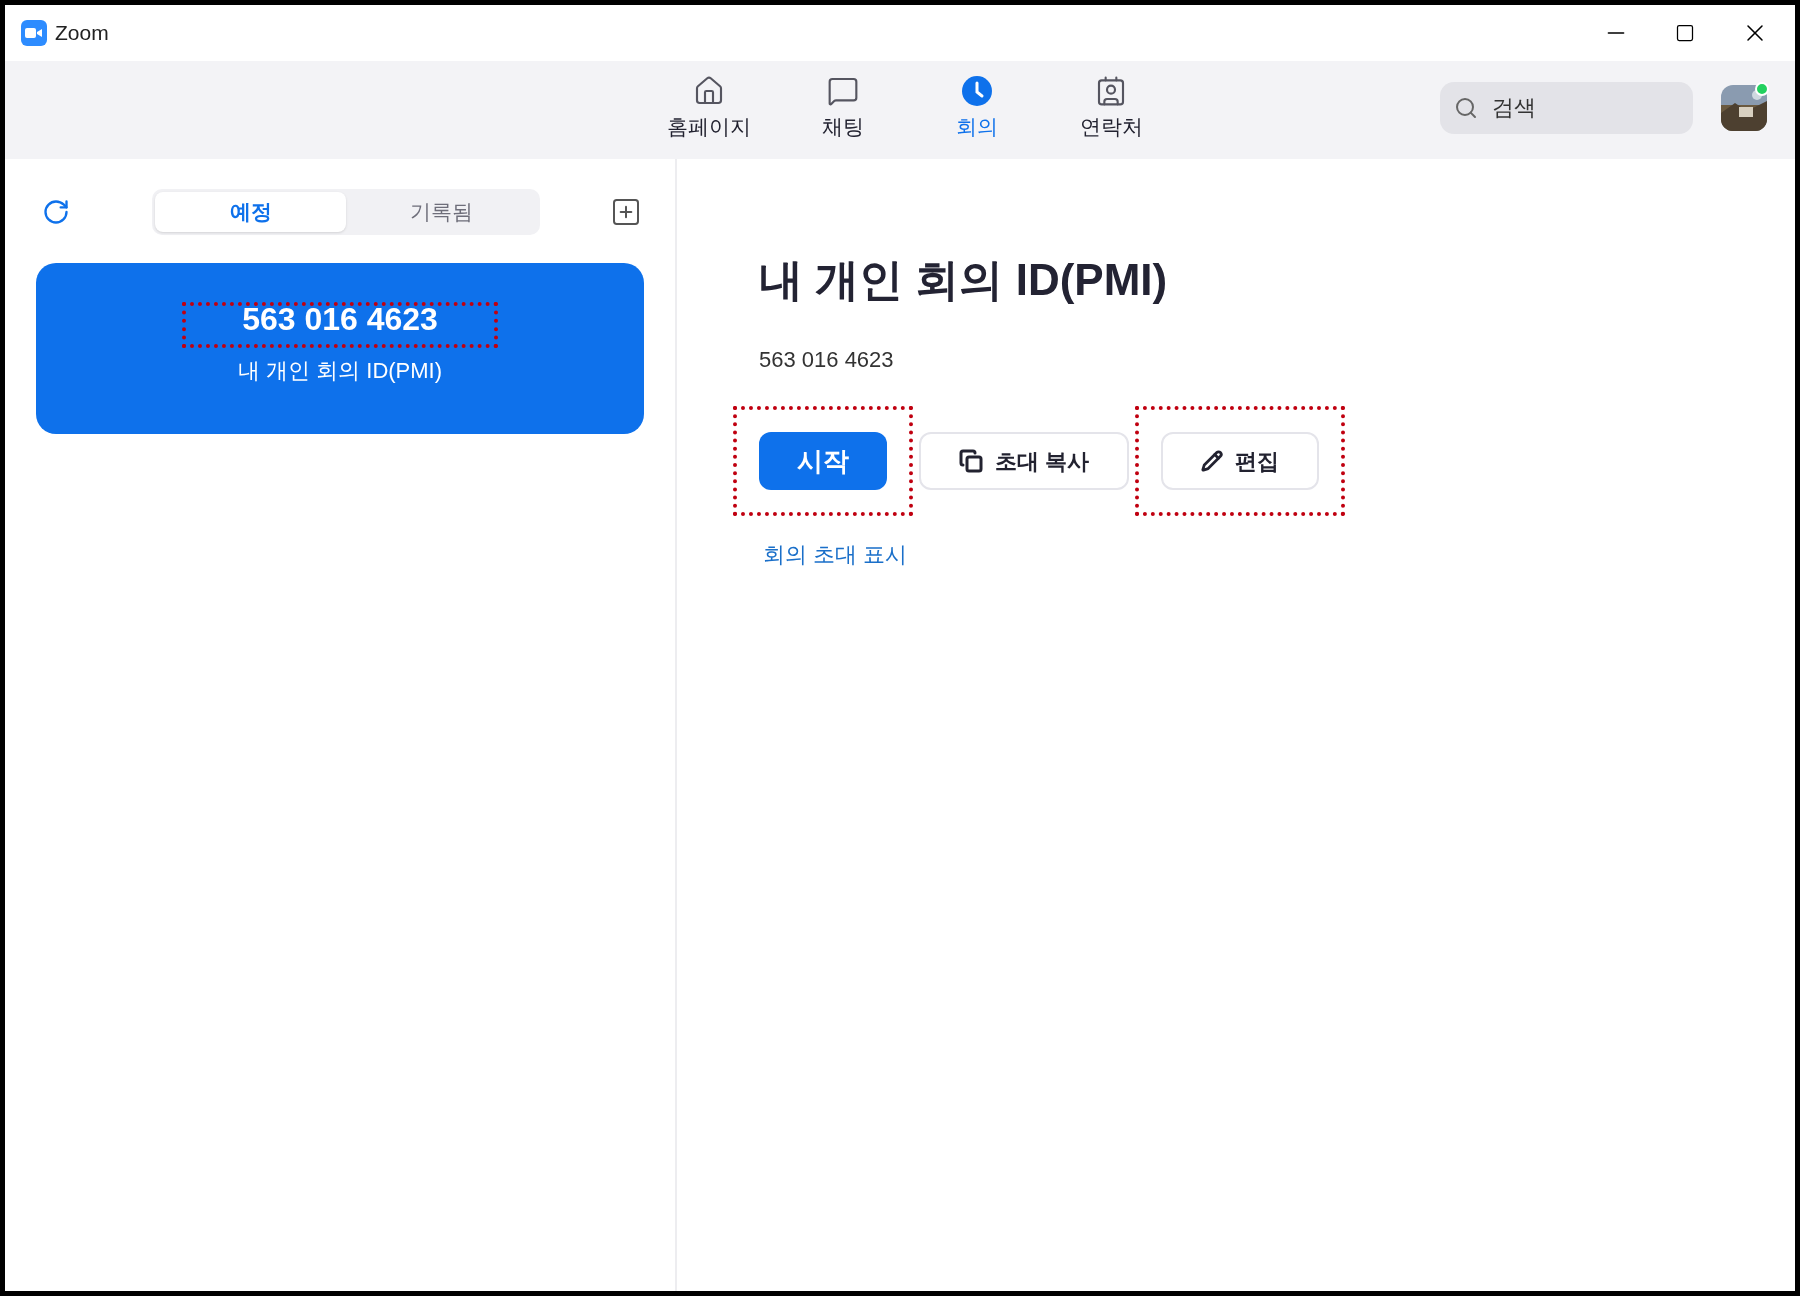  Describe the element at coordinates (56, 212) in the screenshot. I see `refresh-icon` at that location.